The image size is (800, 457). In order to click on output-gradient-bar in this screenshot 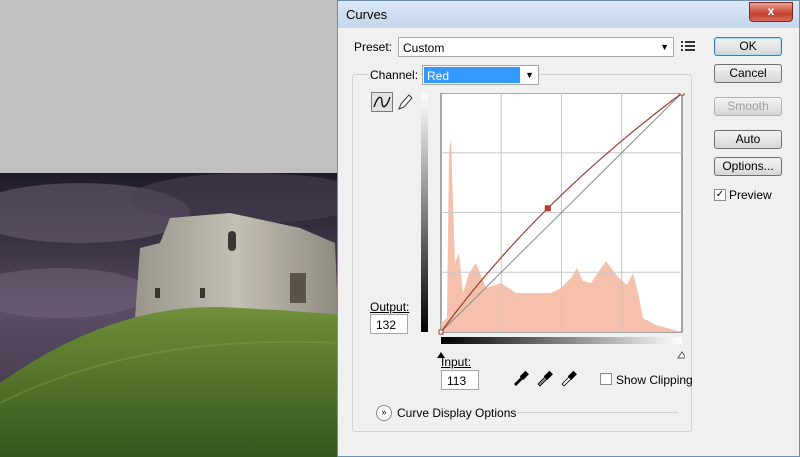, I will do `click(424, 212)`.